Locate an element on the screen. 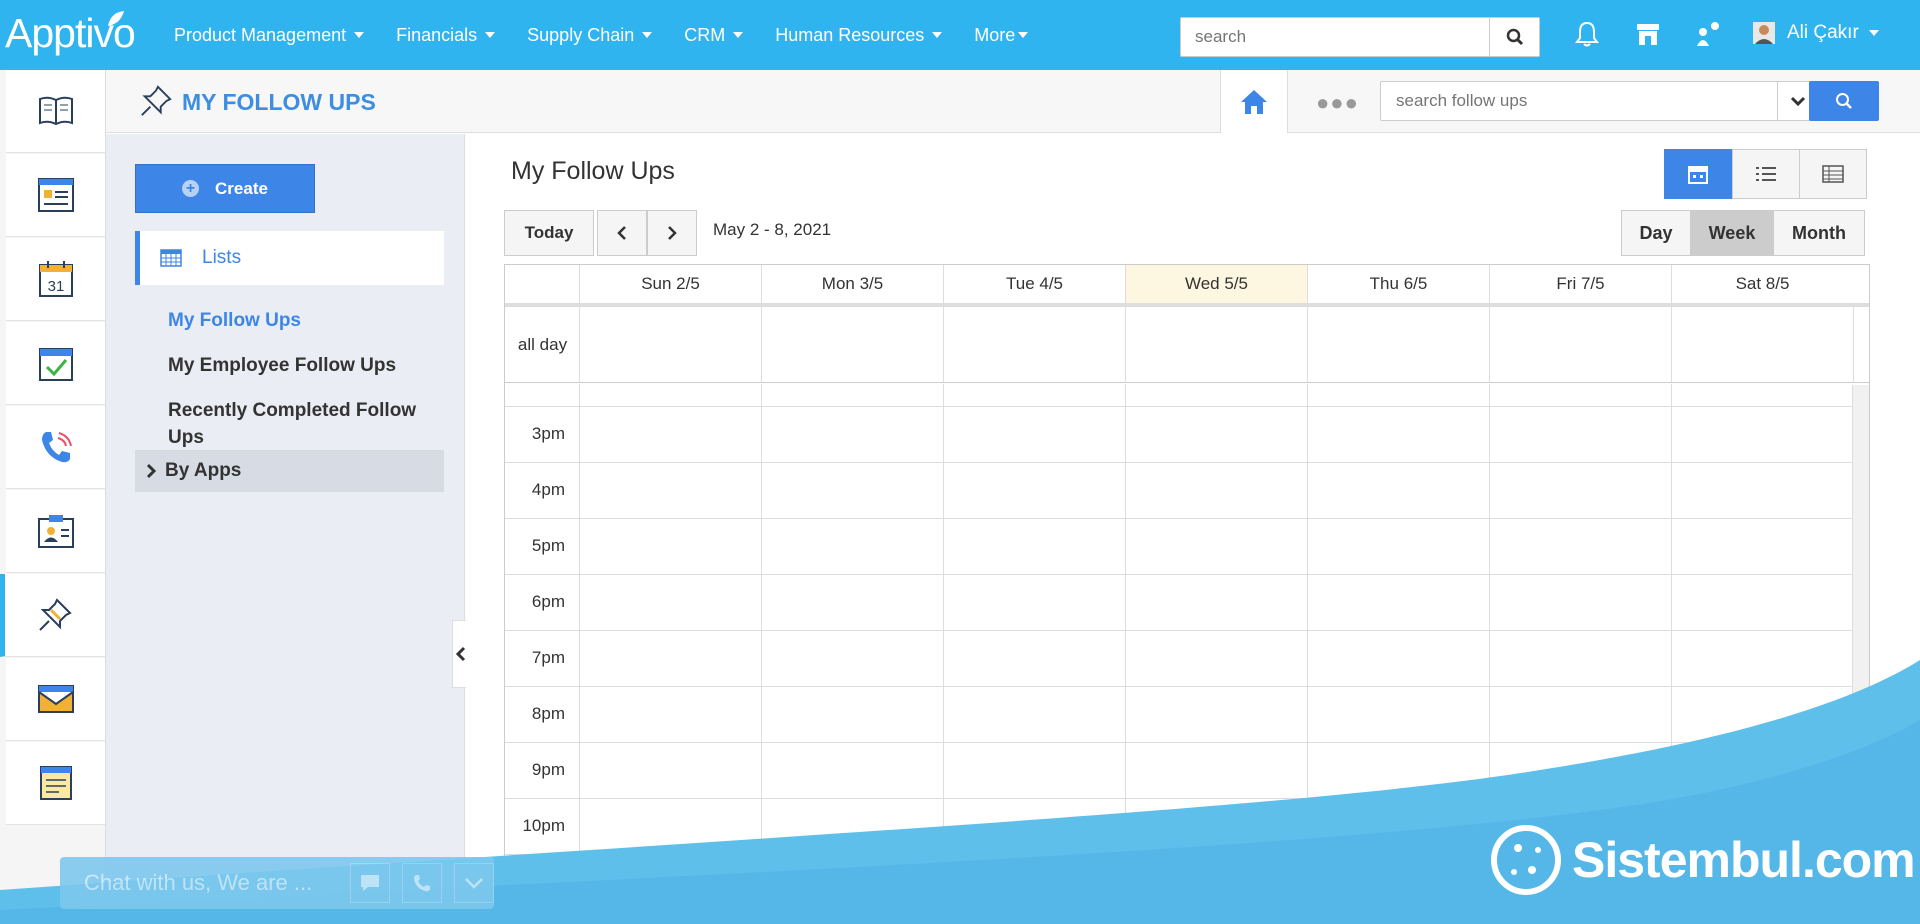 Image resolution: width=1920 pixels, height=924 pixels. nav-financials: Financials is located at coordinates (446, 35).